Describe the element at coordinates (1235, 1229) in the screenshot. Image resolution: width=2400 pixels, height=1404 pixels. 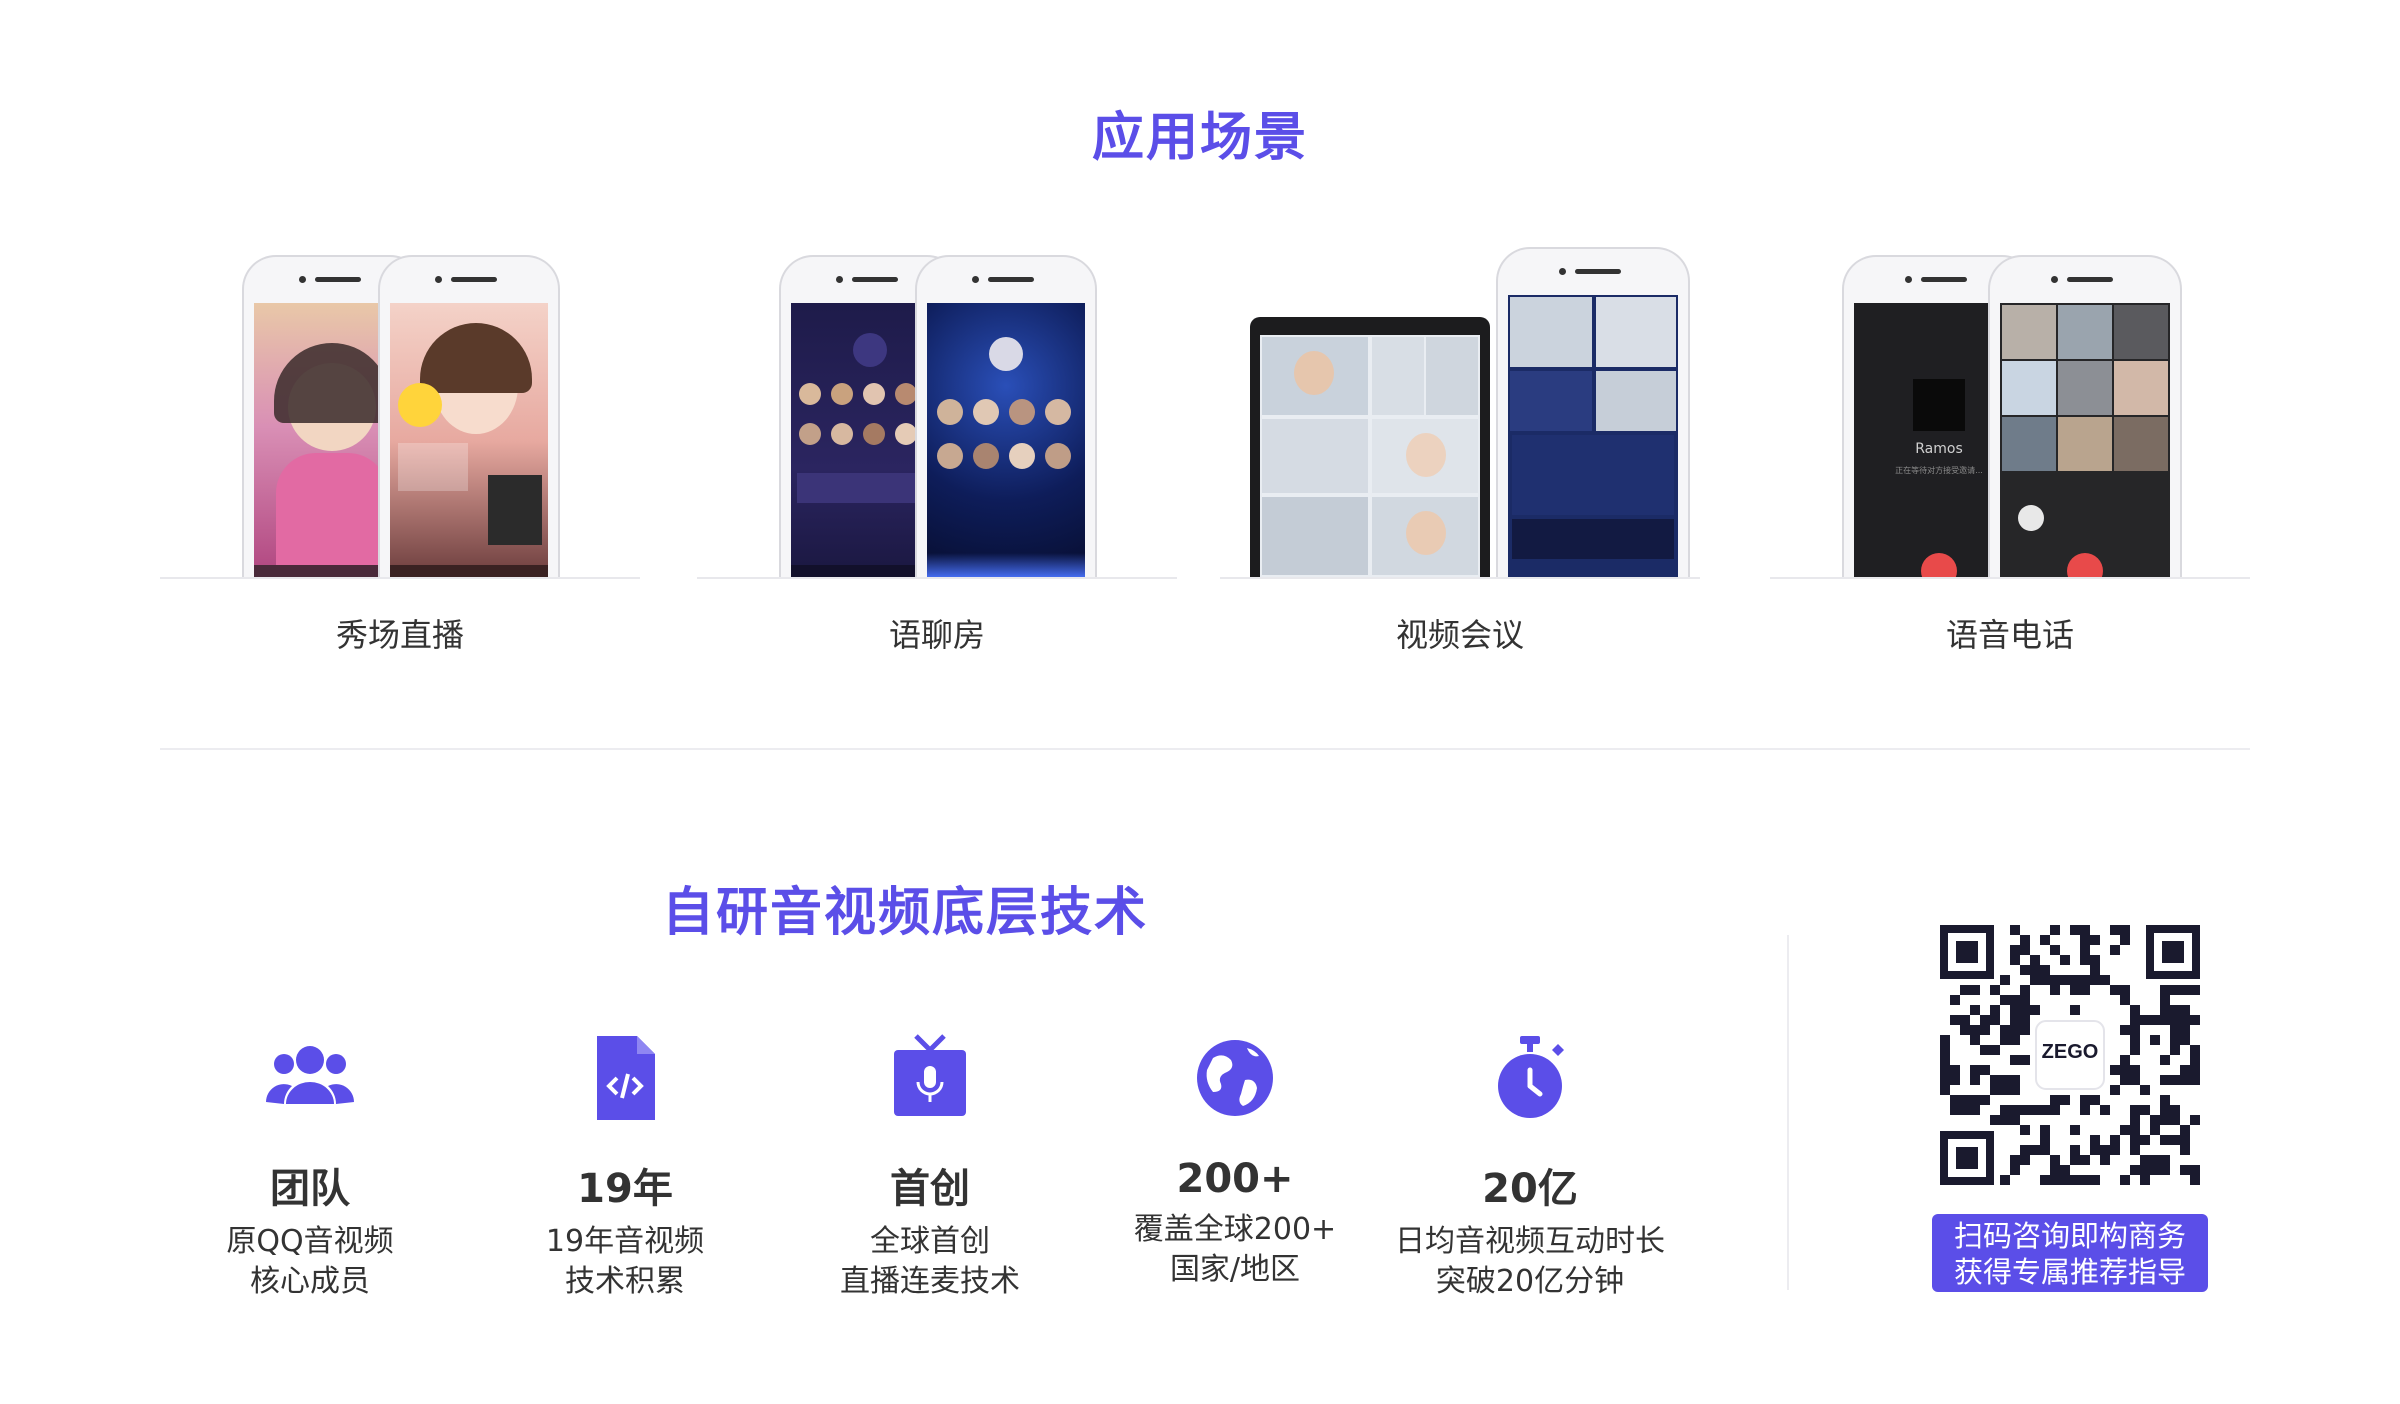
I see `feature-desc-line1: 覆盖全球200+` at that location.